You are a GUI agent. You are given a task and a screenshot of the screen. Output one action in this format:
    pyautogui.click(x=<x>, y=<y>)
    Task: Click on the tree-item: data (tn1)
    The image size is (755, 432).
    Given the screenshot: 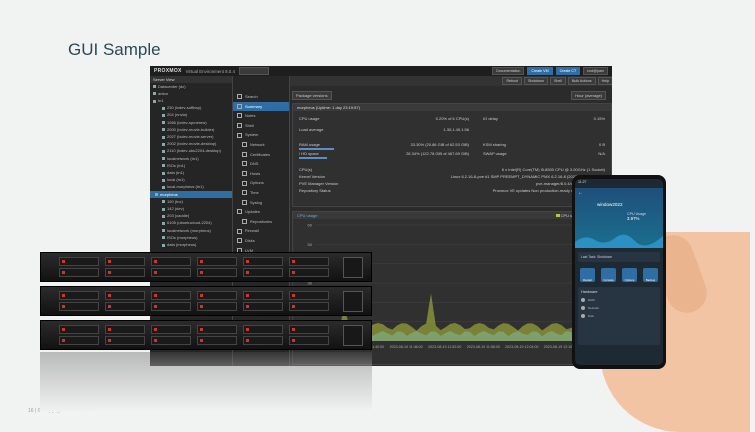 What is the action you would take?
    pyautogui.click(x=191, y=172)
    